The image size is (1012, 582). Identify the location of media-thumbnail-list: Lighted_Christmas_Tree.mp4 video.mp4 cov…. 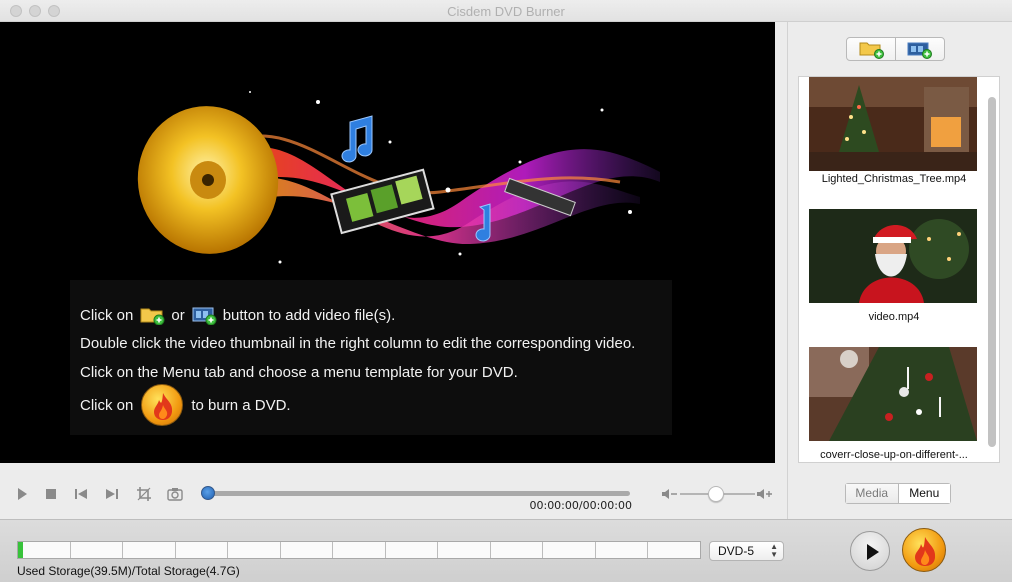
(899, 269).